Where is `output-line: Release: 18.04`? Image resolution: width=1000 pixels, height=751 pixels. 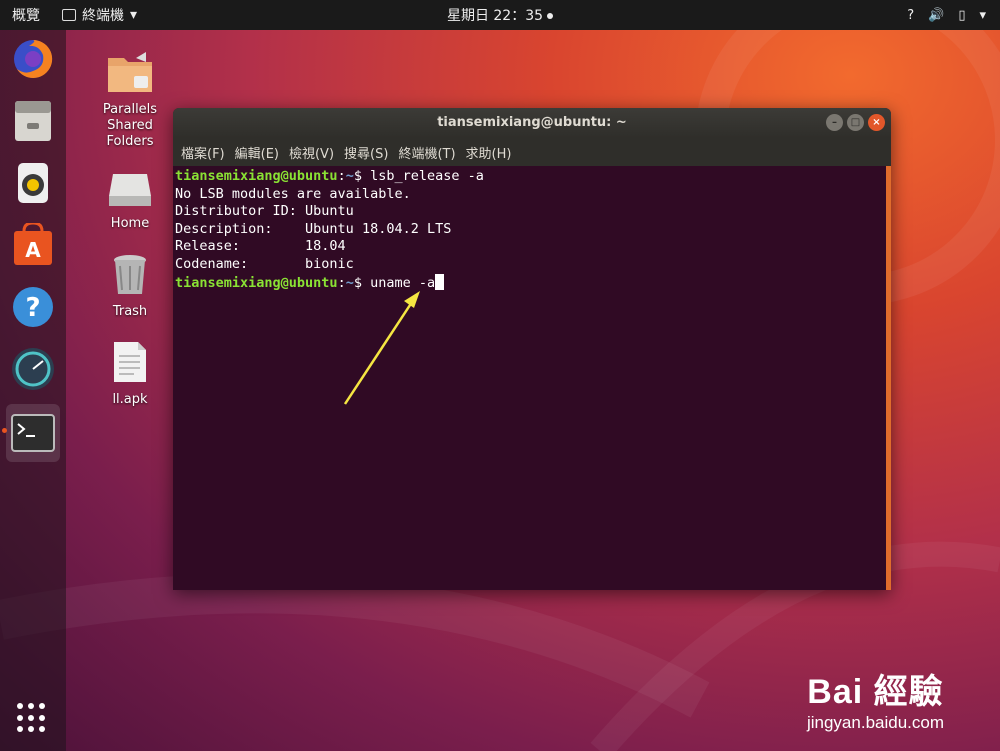
output-line: Release: 18.04 is located at coordinates (260, 246).